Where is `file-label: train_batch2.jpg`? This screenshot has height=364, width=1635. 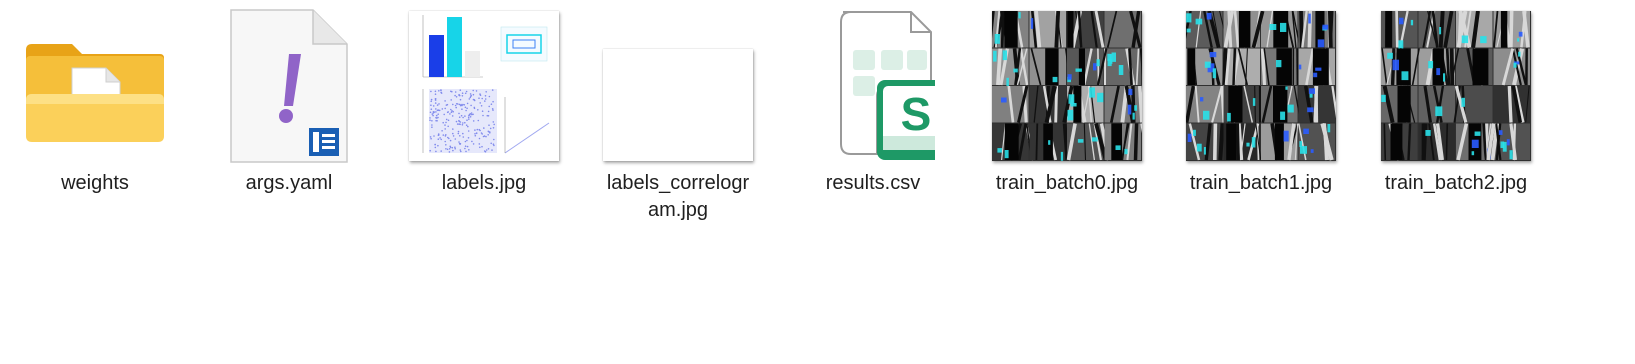
file-label: train_batch2.jpg is located at coordinates (1456, 183).